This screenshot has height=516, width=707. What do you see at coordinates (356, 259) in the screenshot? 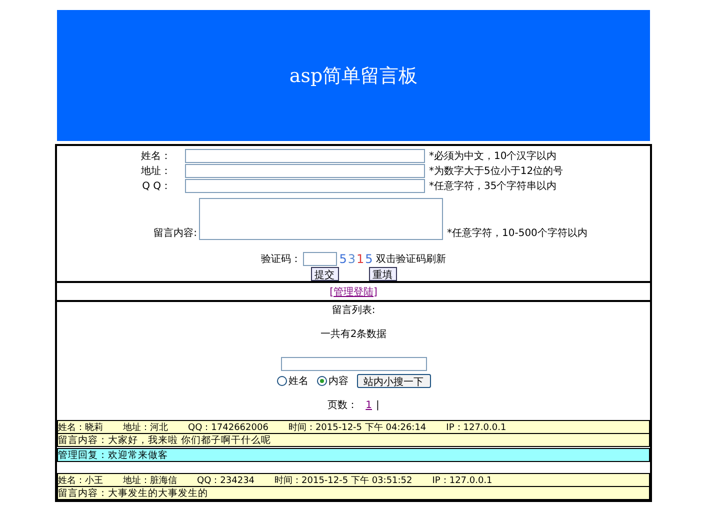
I see `captcha-image: 5 3 1 5` at bounding box center [356, 259].